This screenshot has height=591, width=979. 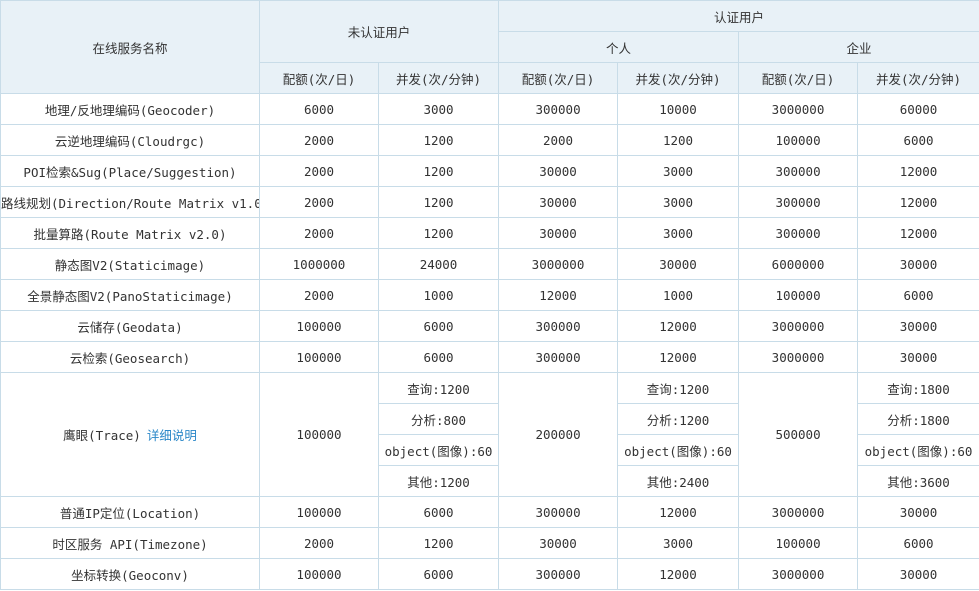 I want to click on service-name-cell: 时区服务 API(Timezone), so click(x=130, y=543).